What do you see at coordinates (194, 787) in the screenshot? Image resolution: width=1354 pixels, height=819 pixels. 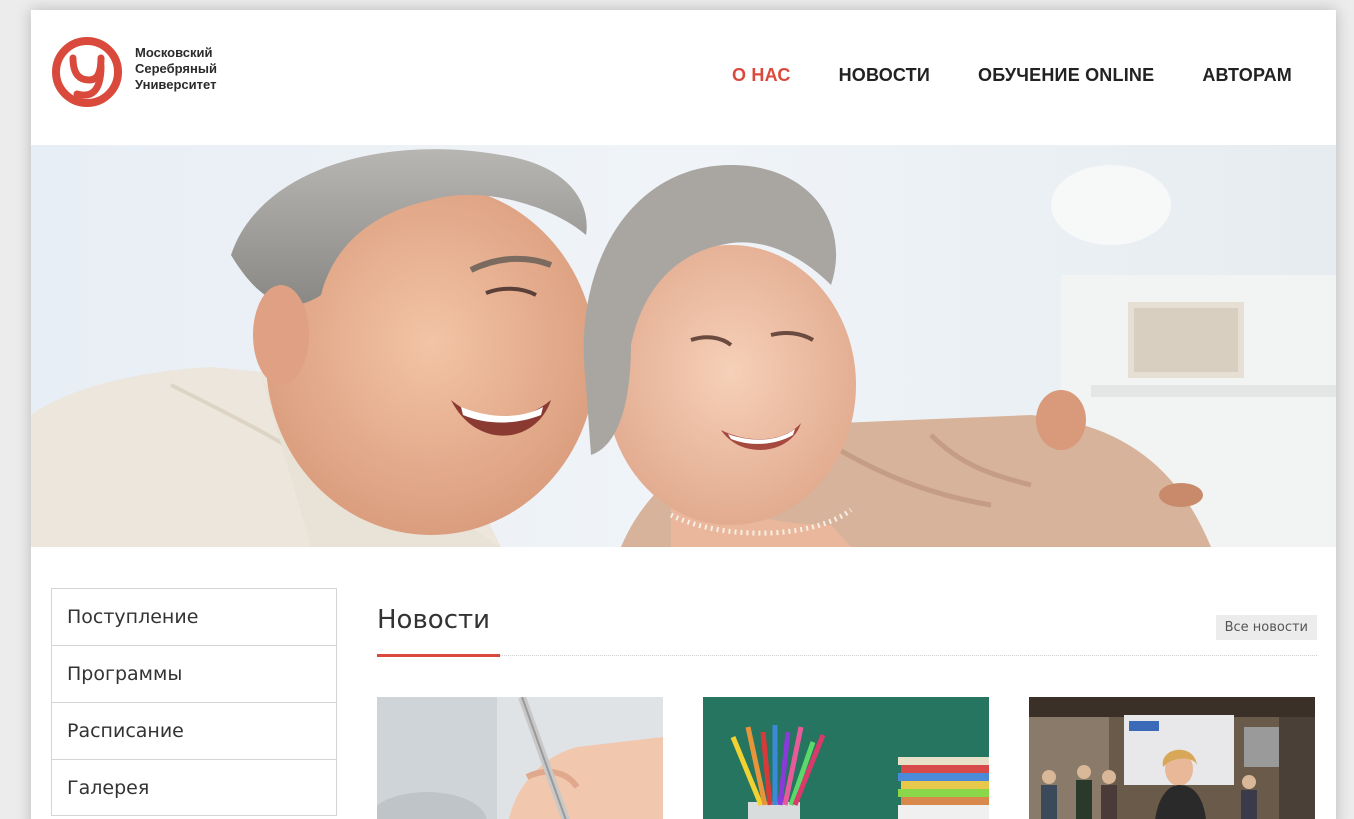 I see `sidebar-item-gallery: Галерея` at bounding box center [194, 787].